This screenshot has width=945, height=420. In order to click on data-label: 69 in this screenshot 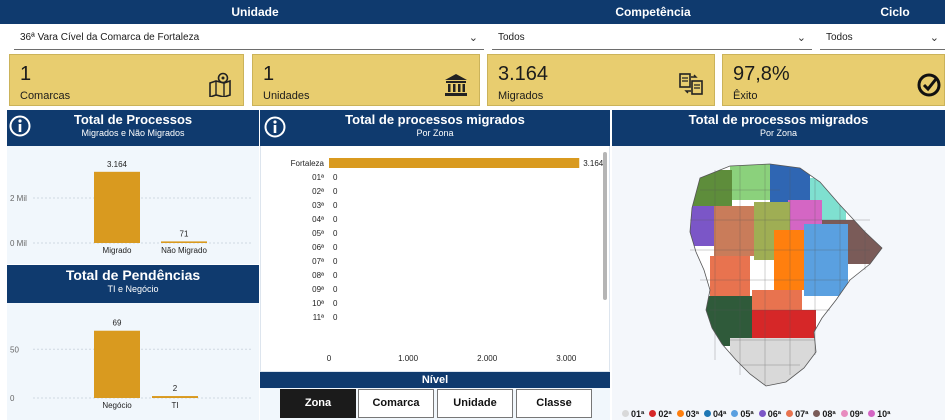, I will do `click(117, 323)`.